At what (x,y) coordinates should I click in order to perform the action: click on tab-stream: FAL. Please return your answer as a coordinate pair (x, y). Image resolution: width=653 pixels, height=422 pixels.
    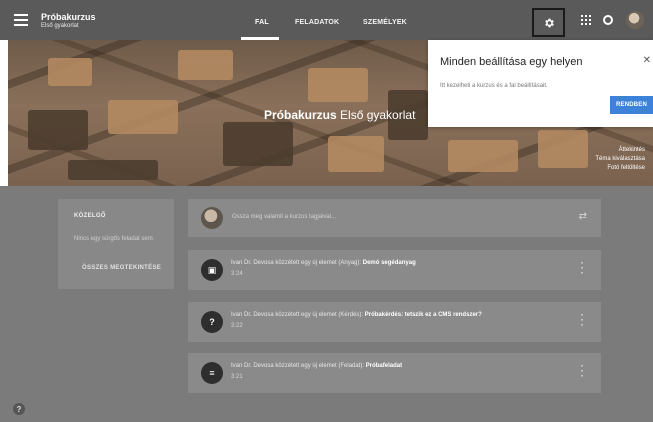
    Looking at the image, I should click on (262, 22).